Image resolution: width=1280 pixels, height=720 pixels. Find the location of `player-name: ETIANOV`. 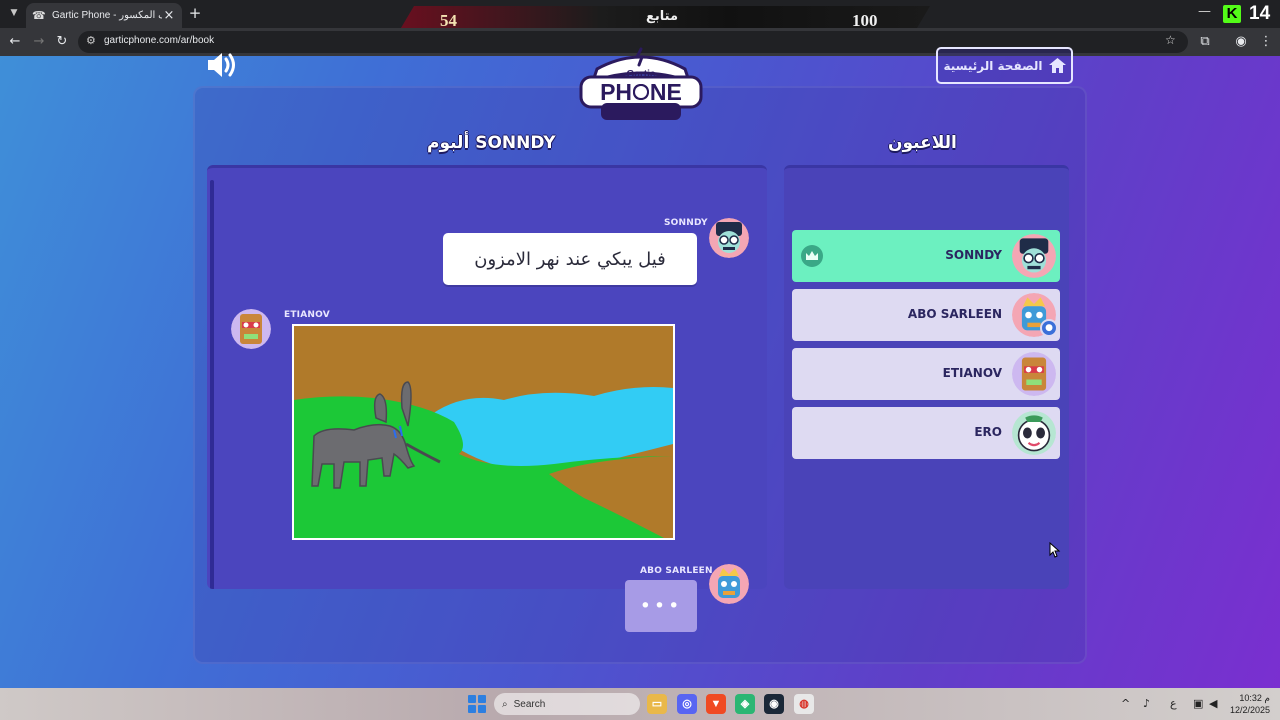

player-name: ETIANOV is located at coordinates (972, 373).